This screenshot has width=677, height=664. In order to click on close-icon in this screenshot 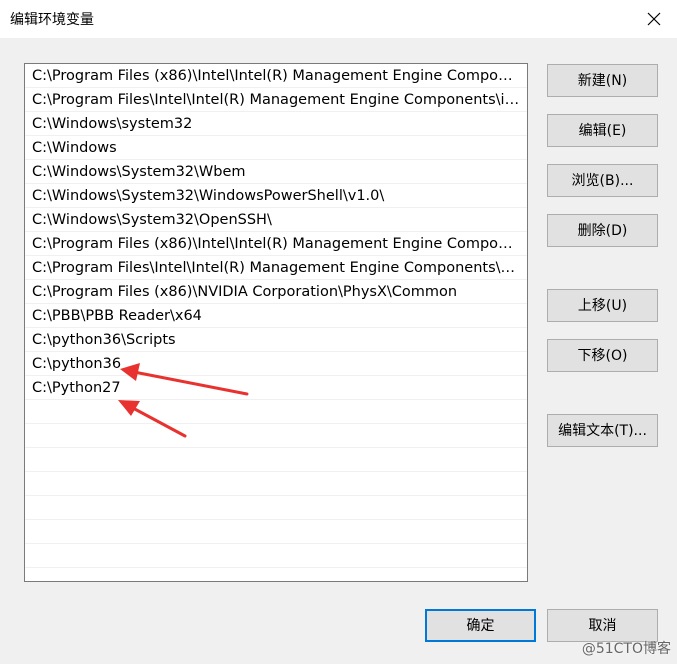, I will do `click(654, 19)`.